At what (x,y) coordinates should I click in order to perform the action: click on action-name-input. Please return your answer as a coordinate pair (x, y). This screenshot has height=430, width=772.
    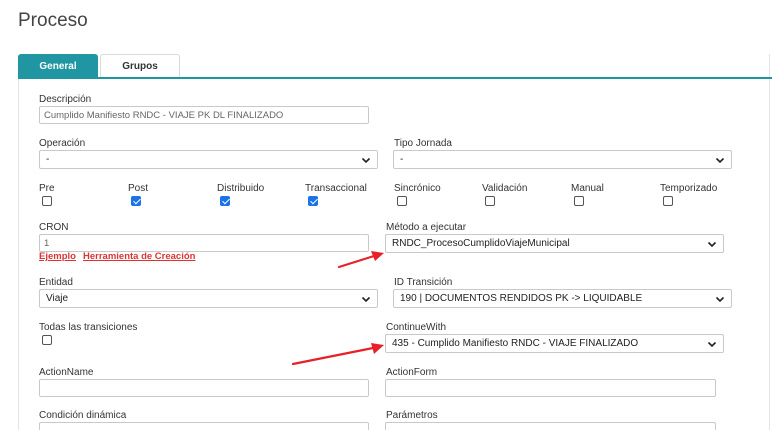
    Looking at the image, I should click on (204, 388).